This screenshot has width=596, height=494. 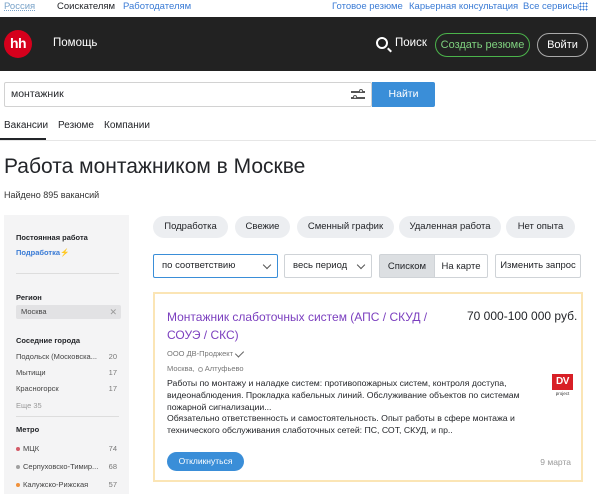 I want to click on vacancy-location: Москва, Алтуфьево, so click(x=205, y=368).